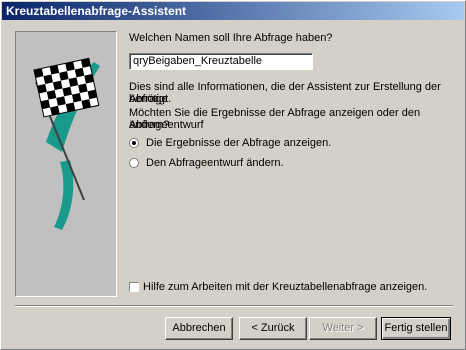  What do you see at coordinates (199, 328) in the screenshot?
I see `cancel-button: Abbrechen` at bounding box center [199, 328].